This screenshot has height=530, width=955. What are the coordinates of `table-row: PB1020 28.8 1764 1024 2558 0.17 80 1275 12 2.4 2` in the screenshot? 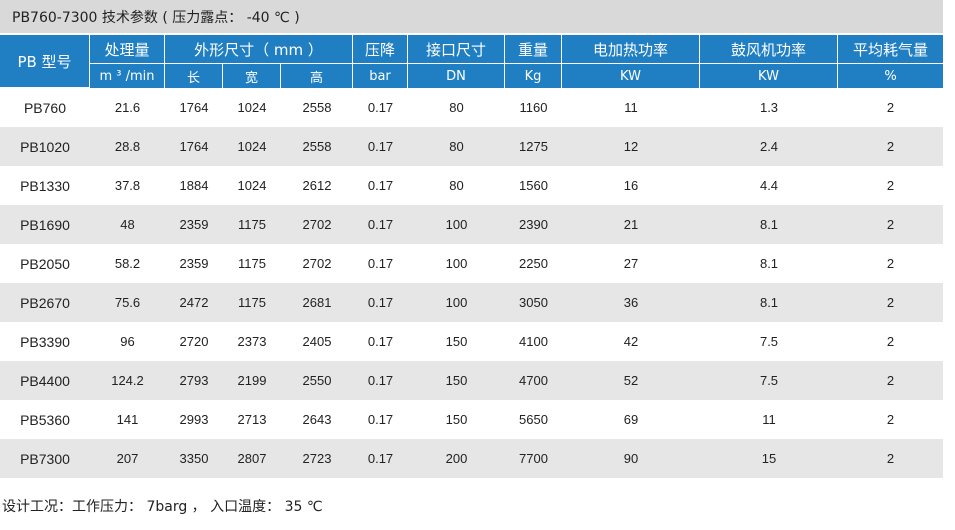 It's located at (472, 146).